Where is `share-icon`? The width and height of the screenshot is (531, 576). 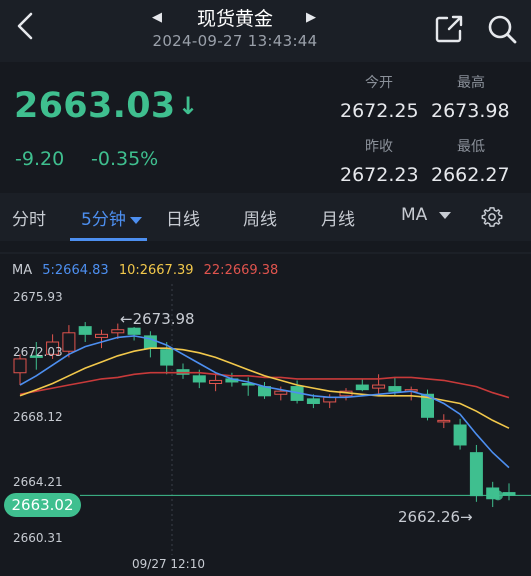 share-icon is located at coordinates (449, 29).